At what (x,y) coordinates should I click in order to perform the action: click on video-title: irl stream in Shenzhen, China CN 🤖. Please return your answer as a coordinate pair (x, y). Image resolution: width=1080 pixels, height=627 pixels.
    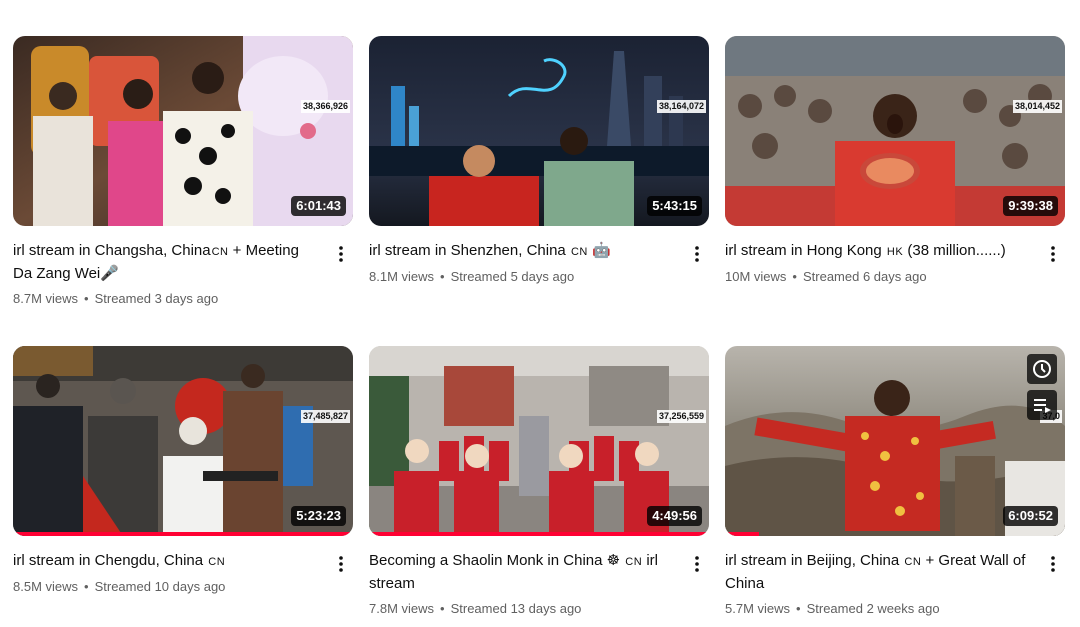
    Looking at the image, I should click on (521, 251).